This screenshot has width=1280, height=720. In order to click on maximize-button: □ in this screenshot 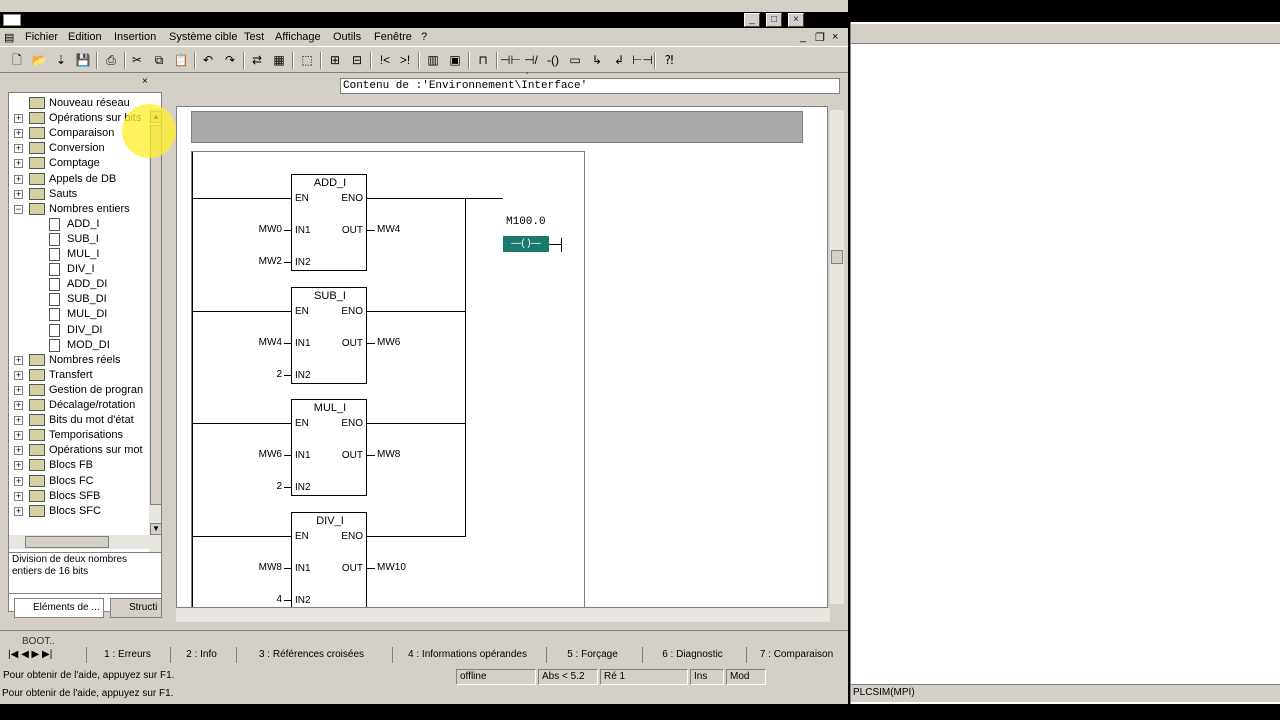, I will do `click(774, 20)`.